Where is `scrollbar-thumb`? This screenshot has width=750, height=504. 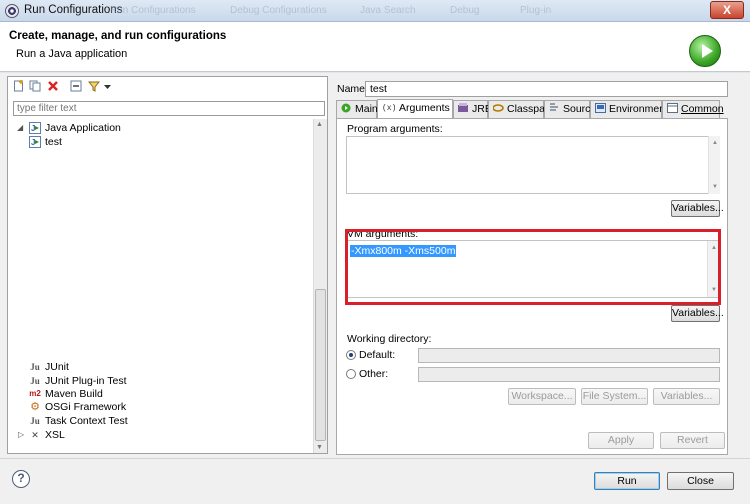 scrollbar-thumb is located at coordinates (320, 365).